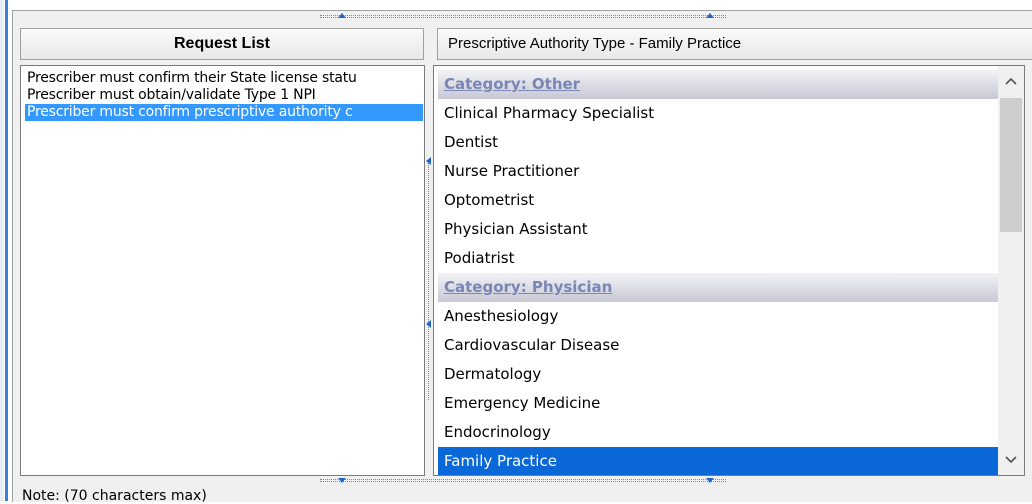 The width and height of the screenshot is (1032, 504). I want to click on list-item: Endocrinology, so click(718, 432).